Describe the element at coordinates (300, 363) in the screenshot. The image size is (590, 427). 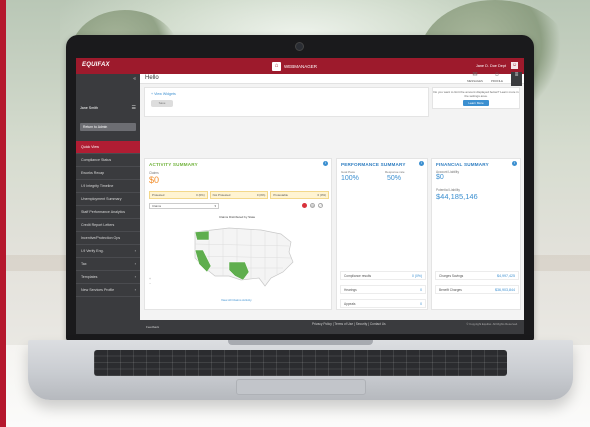
I see `keyboard` at that location.